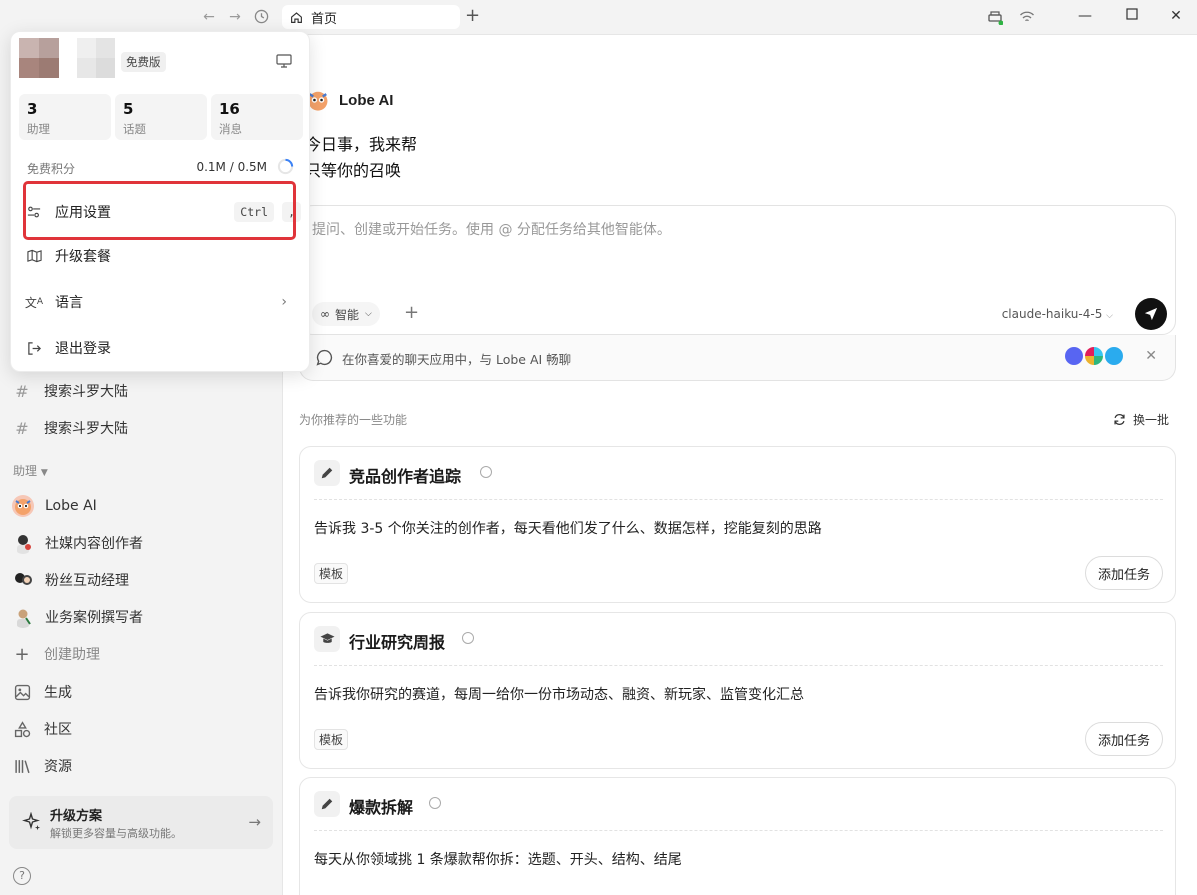  I want to click on sidebar-item-fan-manager: 粉丝互动经理, so click(70, 580).